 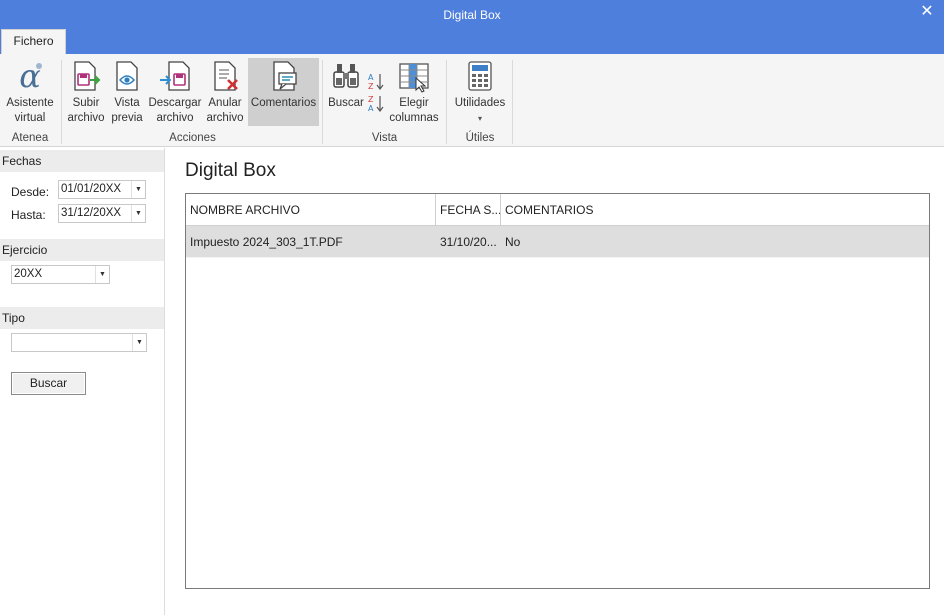 I want to click on table-header: NOMBRE ARCHIVO FECHA S... COMENTARIOS, so click(x=557, y=210).